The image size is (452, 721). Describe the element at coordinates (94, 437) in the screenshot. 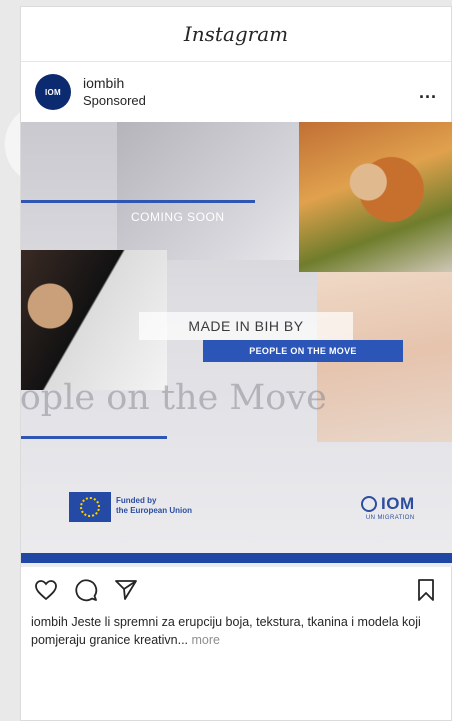

I see `blue-accent-line-bottom` at that location.